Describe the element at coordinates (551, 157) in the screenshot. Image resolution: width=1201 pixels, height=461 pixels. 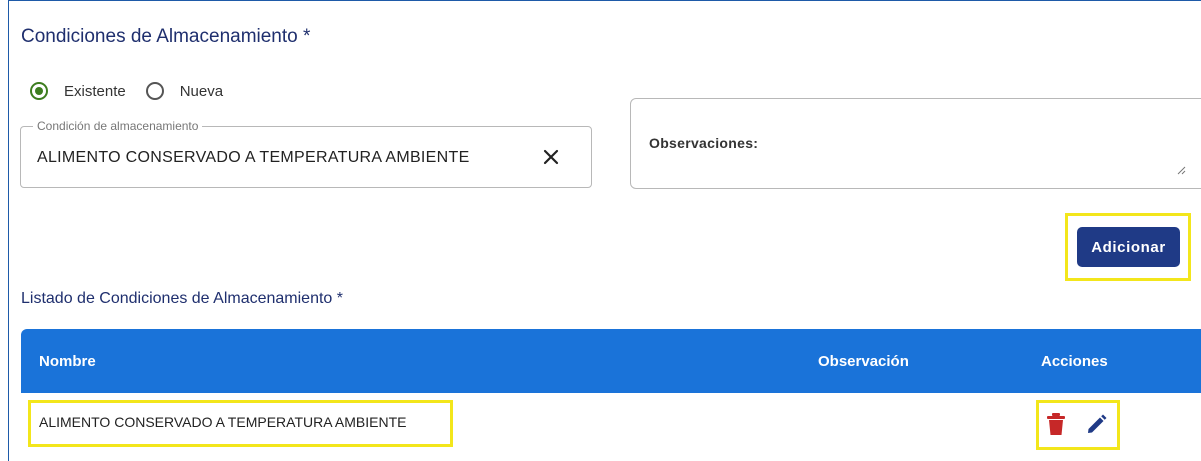
I see `close-icon` at that location.